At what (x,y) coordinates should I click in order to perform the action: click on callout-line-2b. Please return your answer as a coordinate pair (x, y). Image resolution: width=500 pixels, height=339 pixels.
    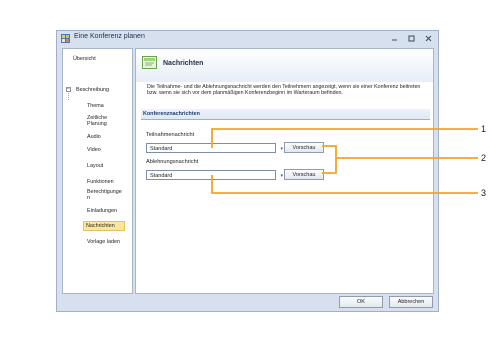
    Looking at the image, I should click on (329, 166).